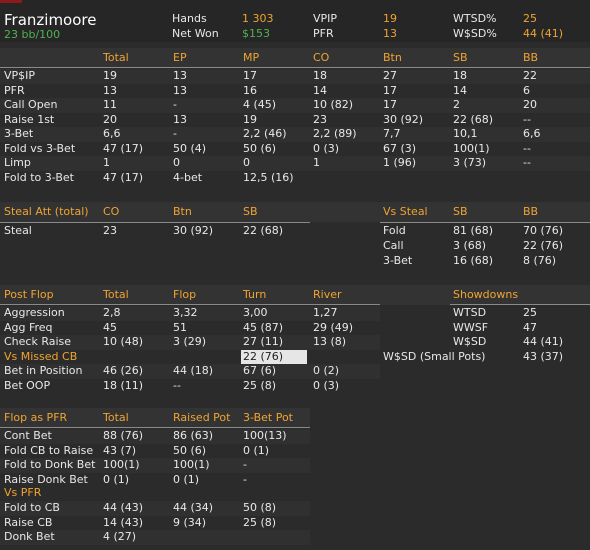  What do you see at coordinates (180, 57) in the screenshot?
I see `preflop-col-ep: EP` at bounding box center [180, 57].